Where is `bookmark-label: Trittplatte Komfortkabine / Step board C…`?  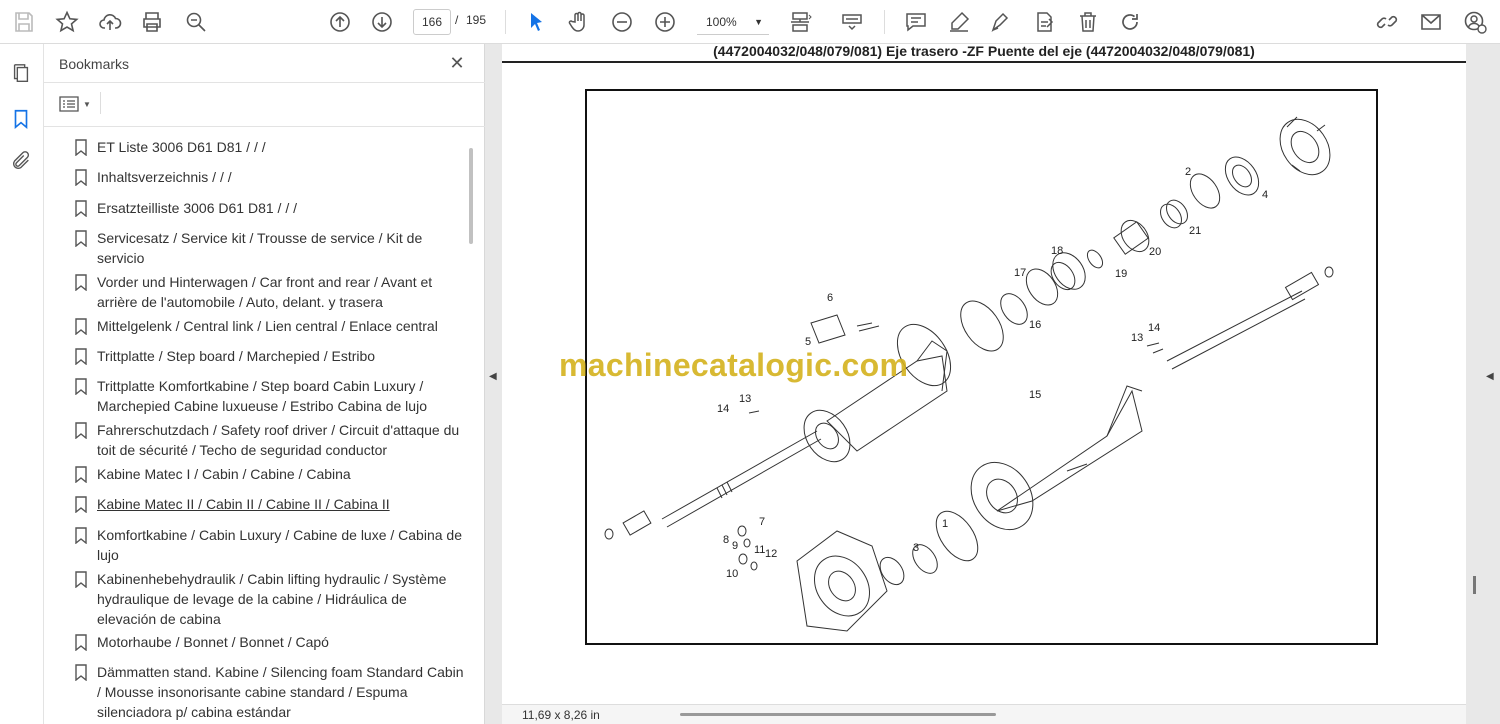 bookmark-label: Trittplatte Komfortkabine / Step board C… is located at coordinates (262, 396).